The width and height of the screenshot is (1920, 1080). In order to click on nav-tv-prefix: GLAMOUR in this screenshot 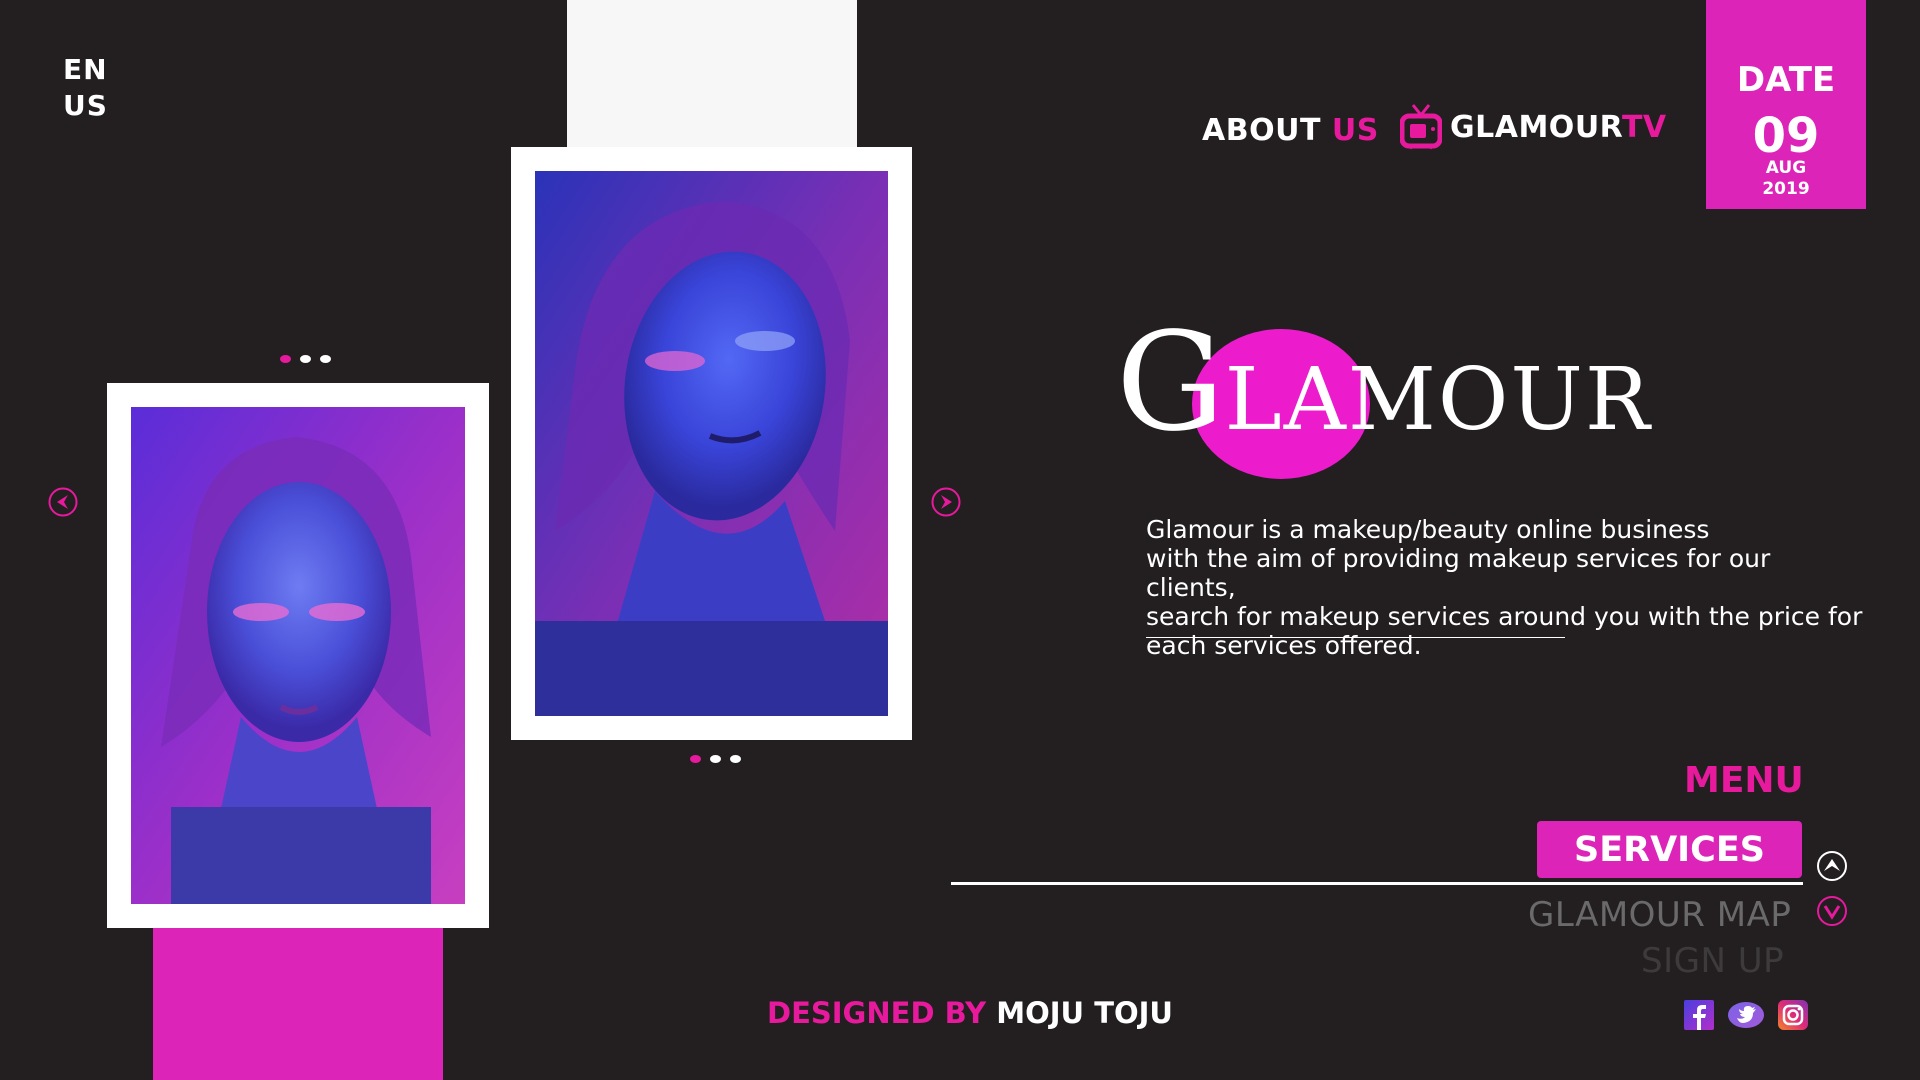, I will do `click(1536, 127)`.